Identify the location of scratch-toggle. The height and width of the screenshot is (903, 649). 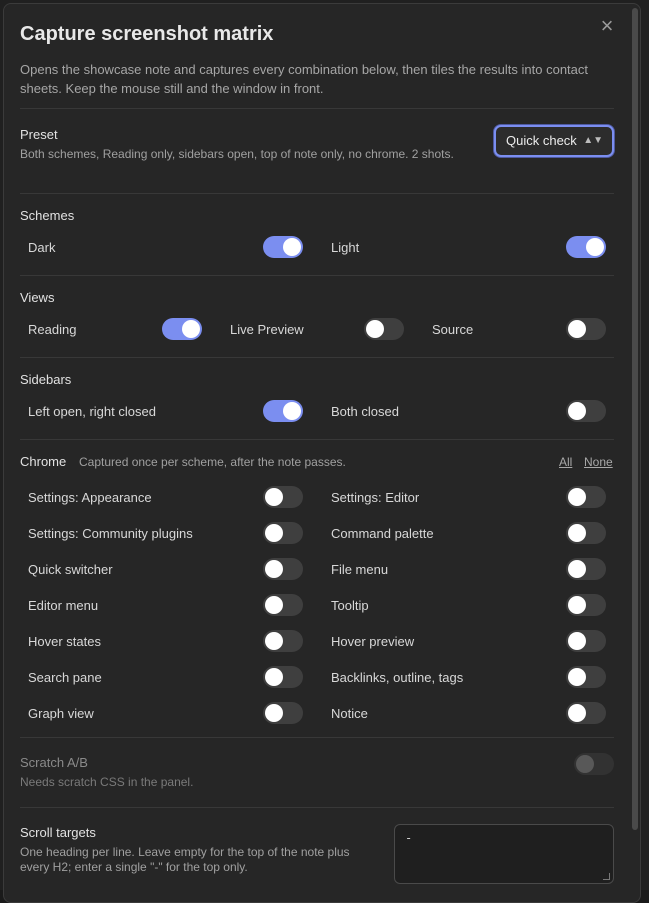
(594, 764).